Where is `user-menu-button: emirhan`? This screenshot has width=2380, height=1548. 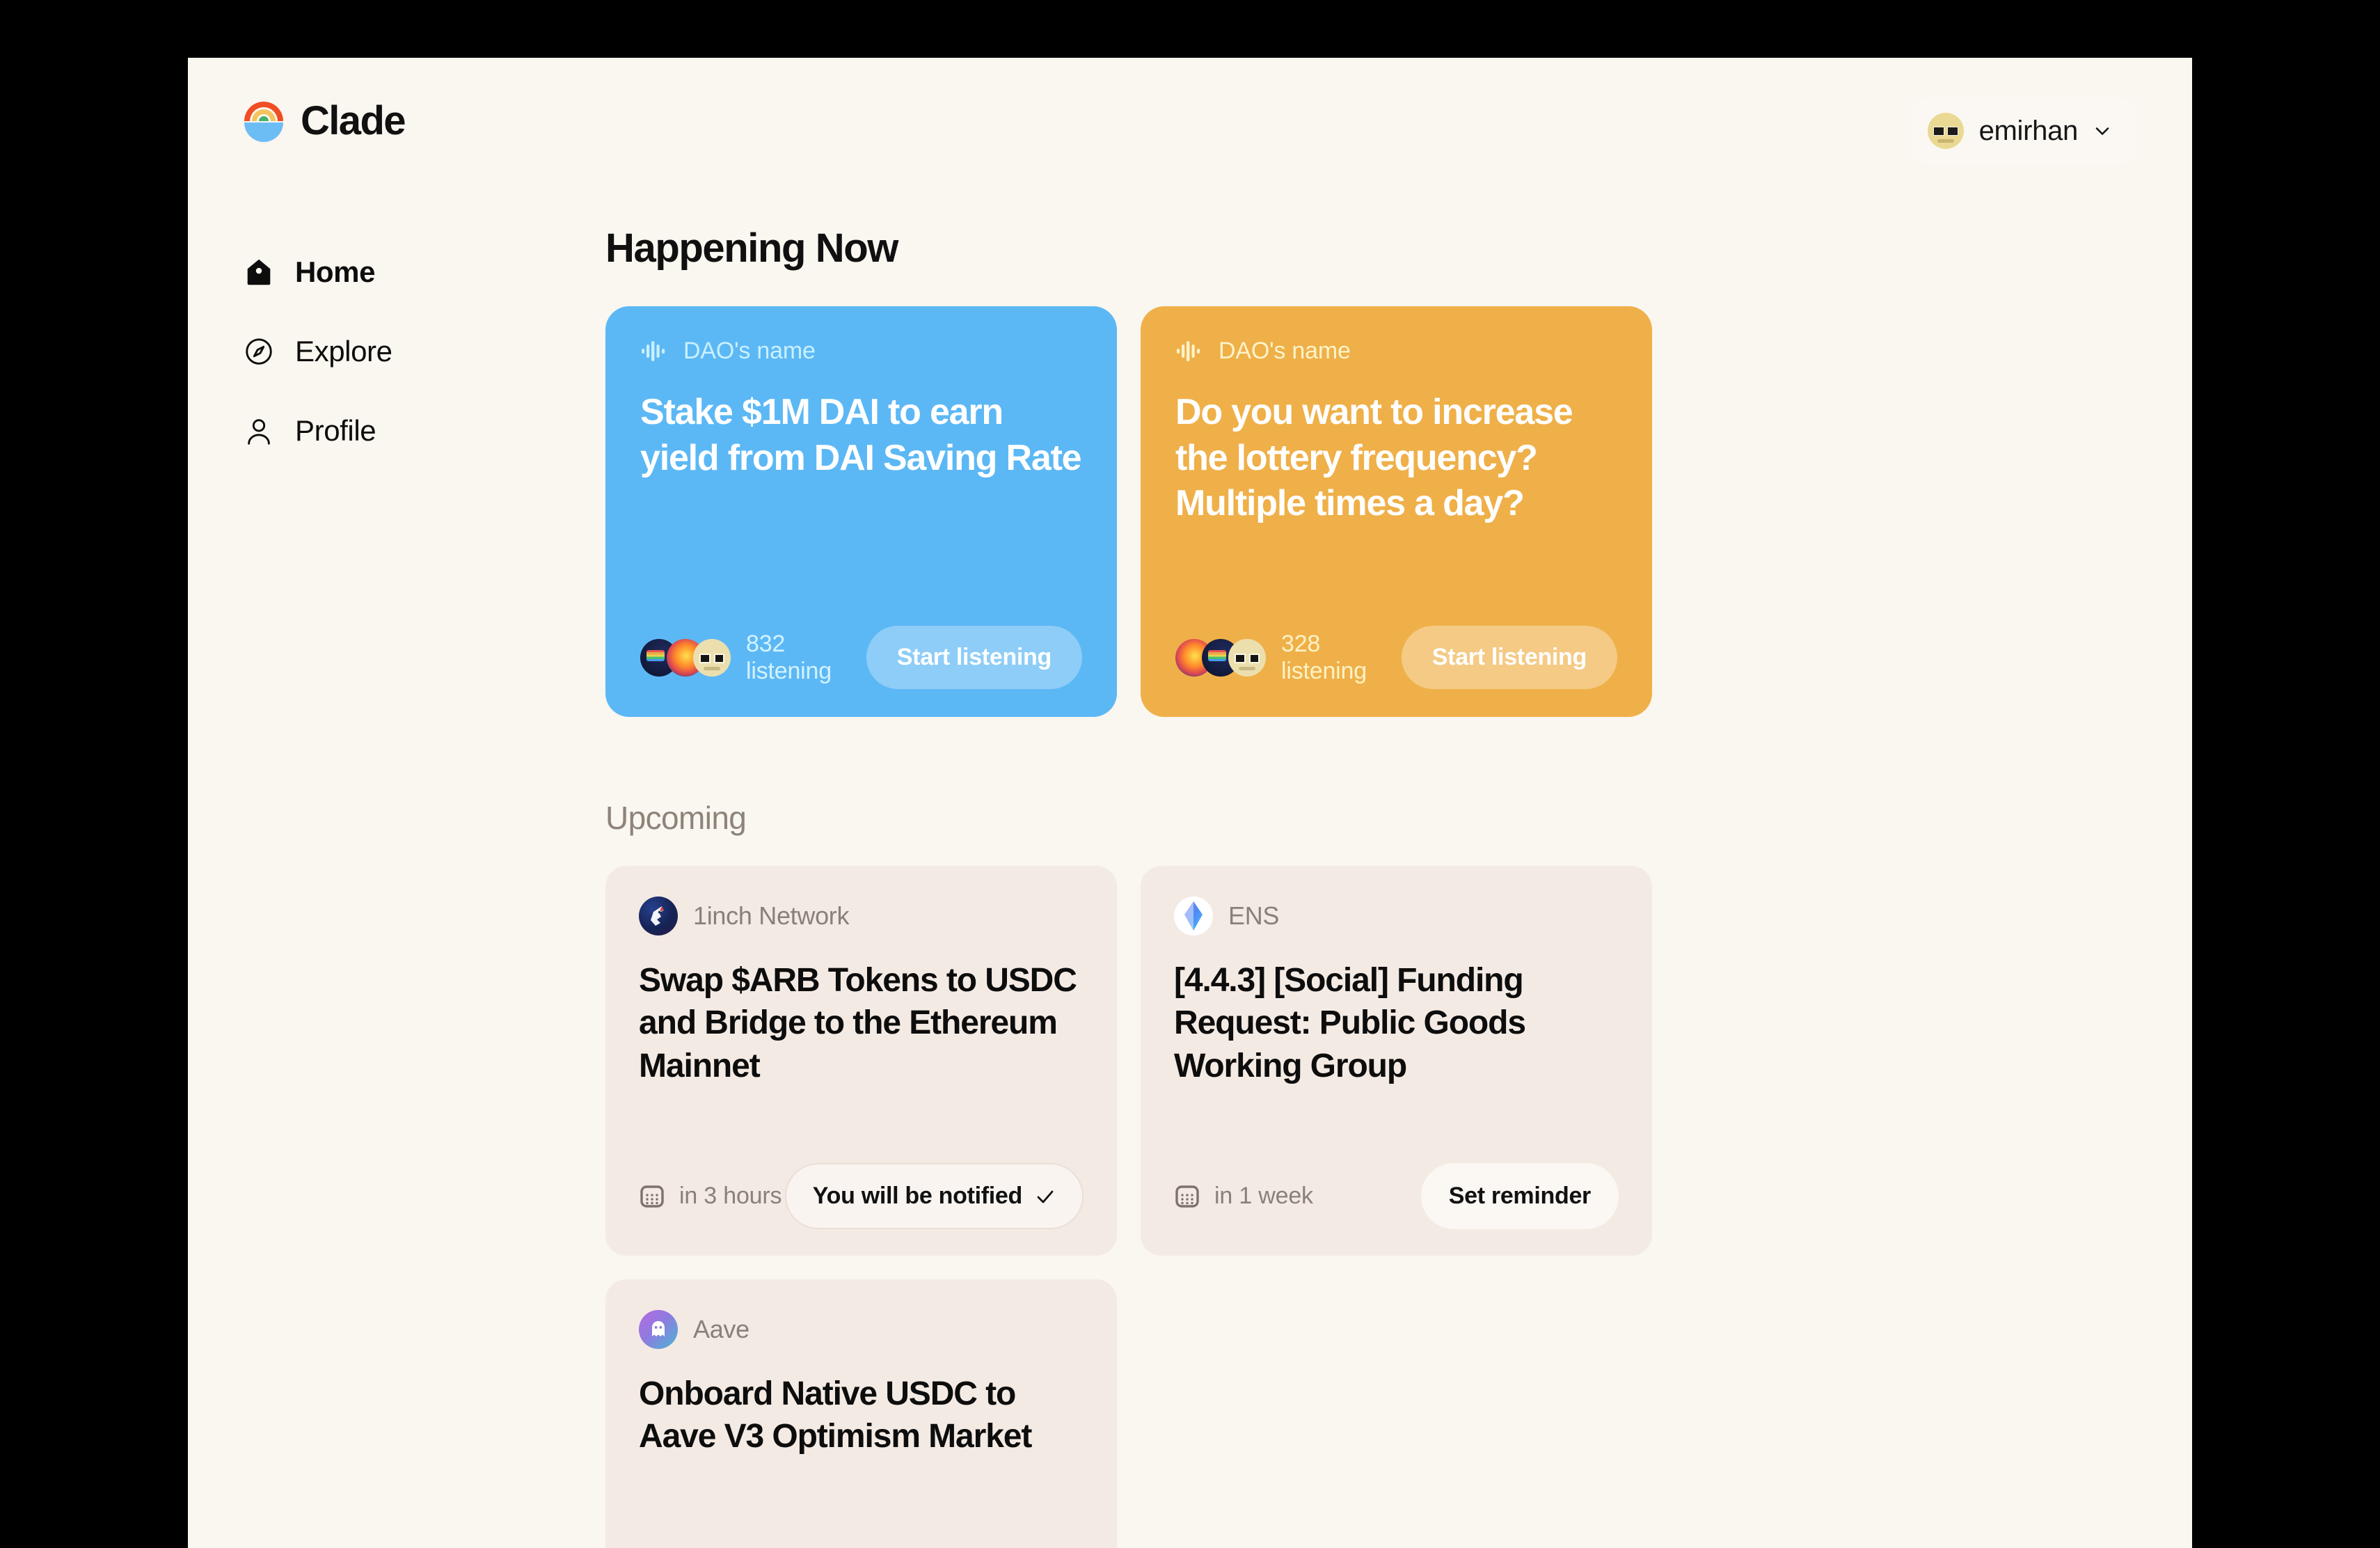 user-menu-button: emirhan is located at coordinates (2023, 131).